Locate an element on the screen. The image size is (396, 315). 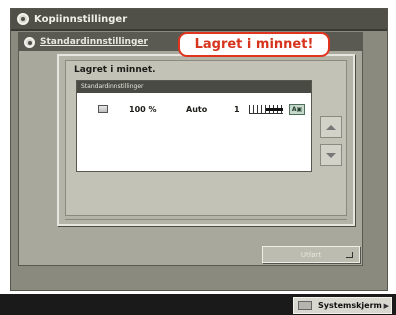
system-monitor-button: Systemskjerm ▶ is located at coordinates (342, 305).